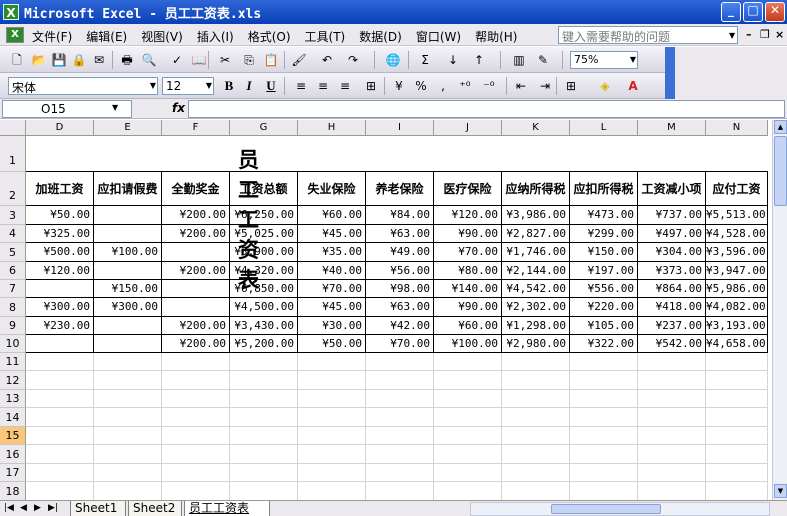 The image size is (787, 516). Describe the element at coordinates (13, 454) in the screenshot. I see `row-header-16: 16` at that location.